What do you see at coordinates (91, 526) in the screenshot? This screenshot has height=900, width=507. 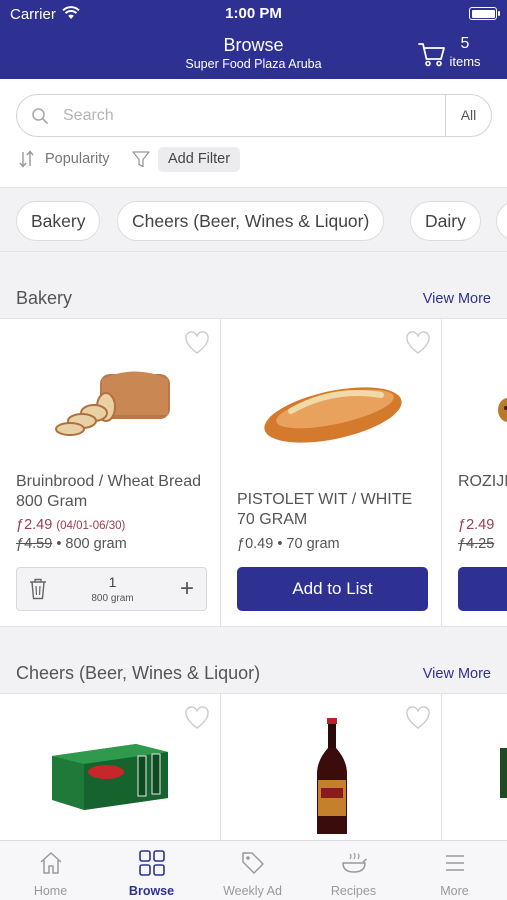 I see `sale-dates: (04/01-06/30)` at bounding box center [91, 526].